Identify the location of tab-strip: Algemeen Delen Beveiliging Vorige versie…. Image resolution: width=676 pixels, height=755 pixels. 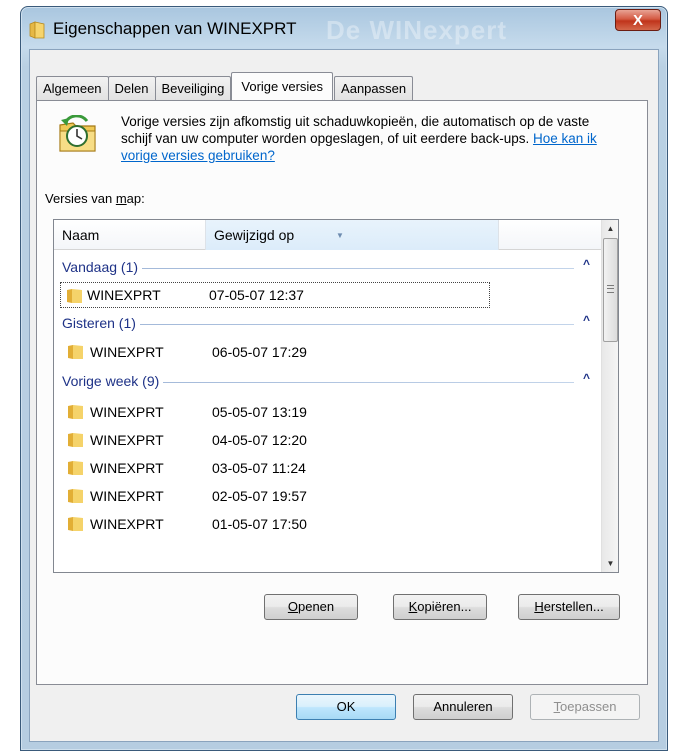
(225, 86).